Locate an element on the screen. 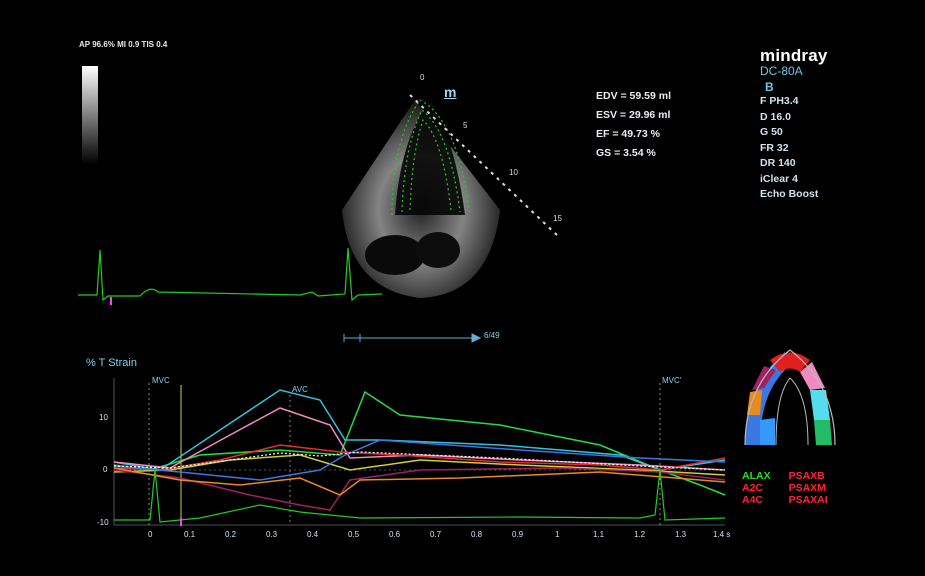 Image resolution: width=925 pixels, height=576 pixels. x-tick: 0.1 is located at coordinates (190, 534).